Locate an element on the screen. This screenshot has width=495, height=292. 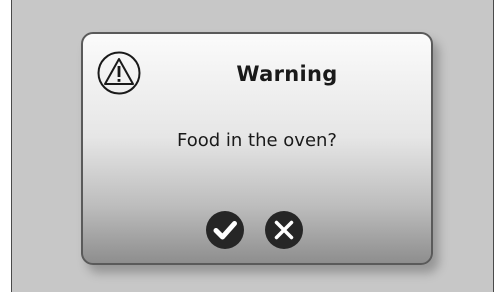
check-icon is located at coordinates (225, 230).